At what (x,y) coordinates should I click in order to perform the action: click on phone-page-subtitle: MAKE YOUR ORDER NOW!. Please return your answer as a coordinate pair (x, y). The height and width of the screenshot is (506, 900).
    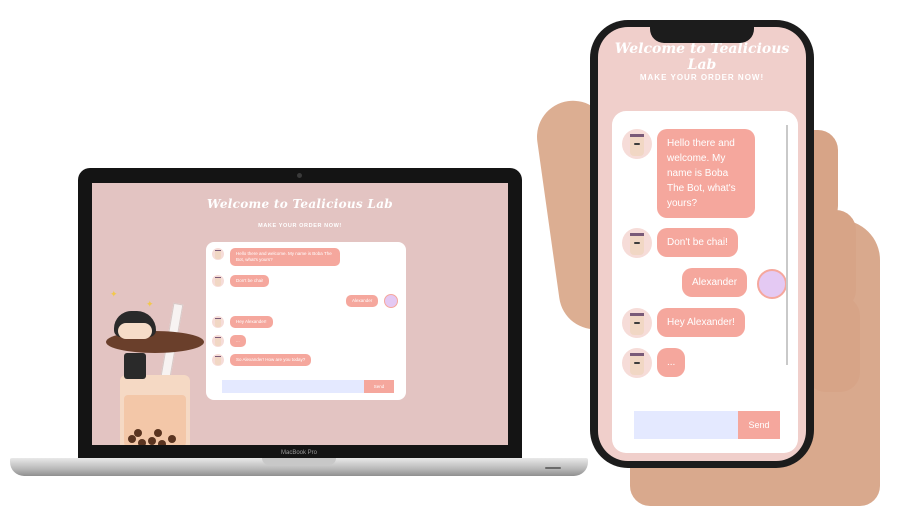
    Looking at the image, I should click on (702, 77).